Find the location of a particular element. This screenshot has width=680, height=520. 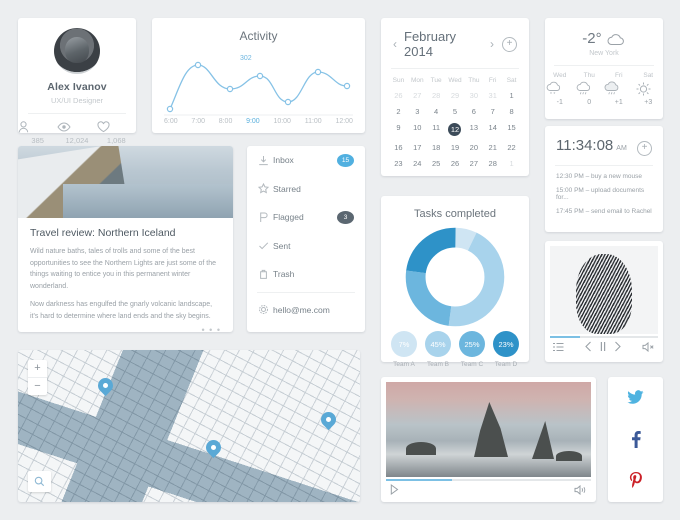

calendar-day: 11 is located at coordinates (436, 129).